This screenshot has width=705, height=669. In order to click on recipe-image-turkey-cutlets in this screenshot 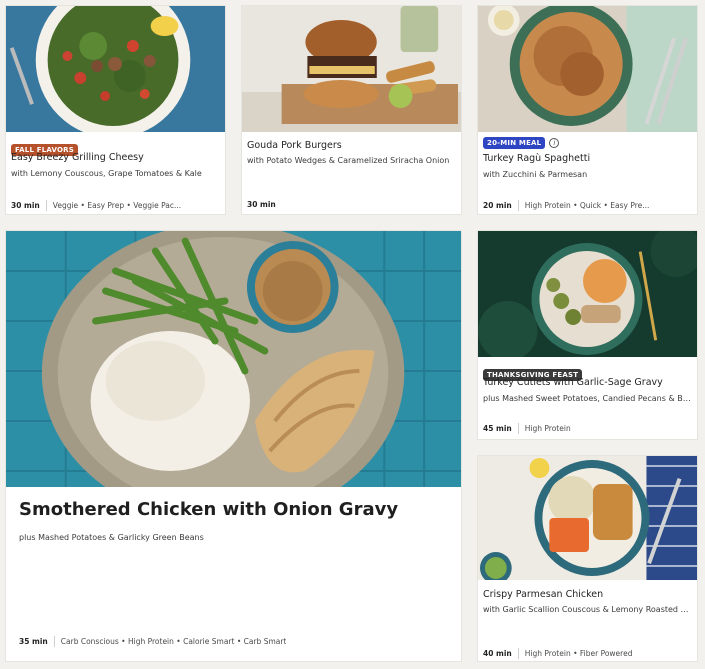, I will do `click(587, 294)`.